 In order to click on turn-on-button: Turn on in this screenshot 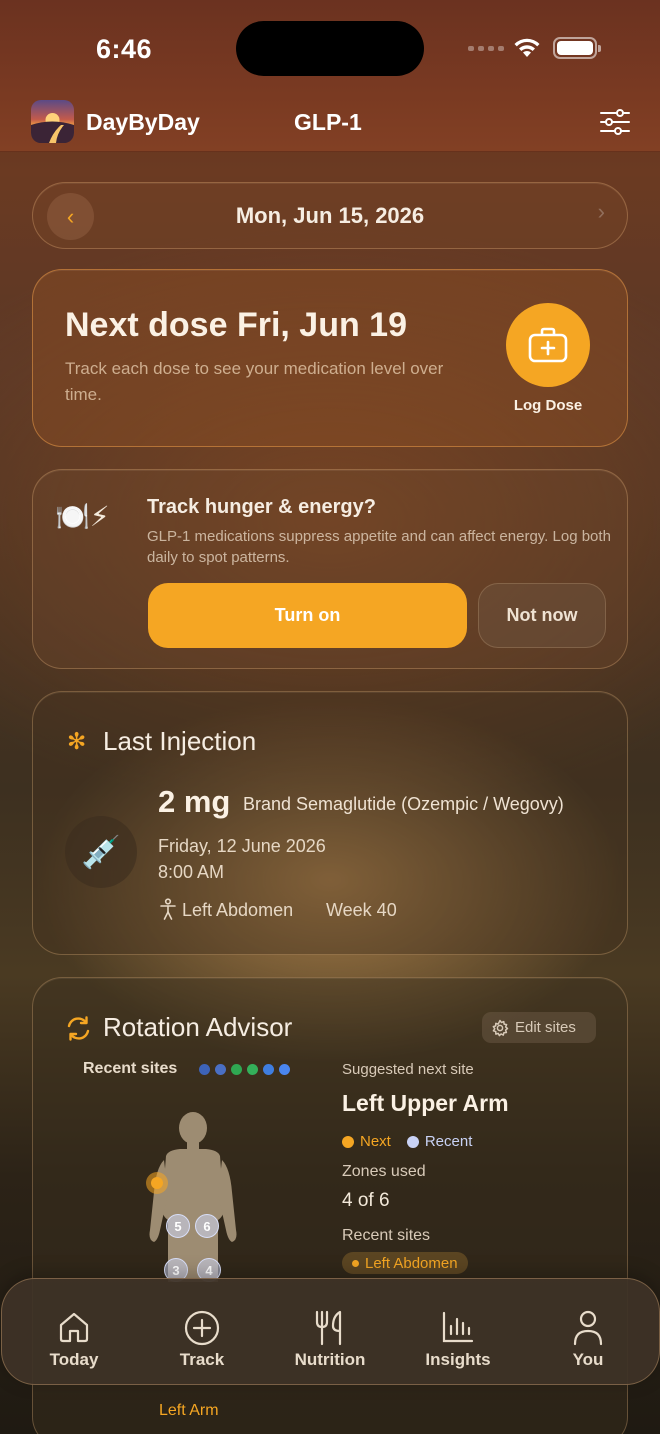, I will do `click(307, 615)`.